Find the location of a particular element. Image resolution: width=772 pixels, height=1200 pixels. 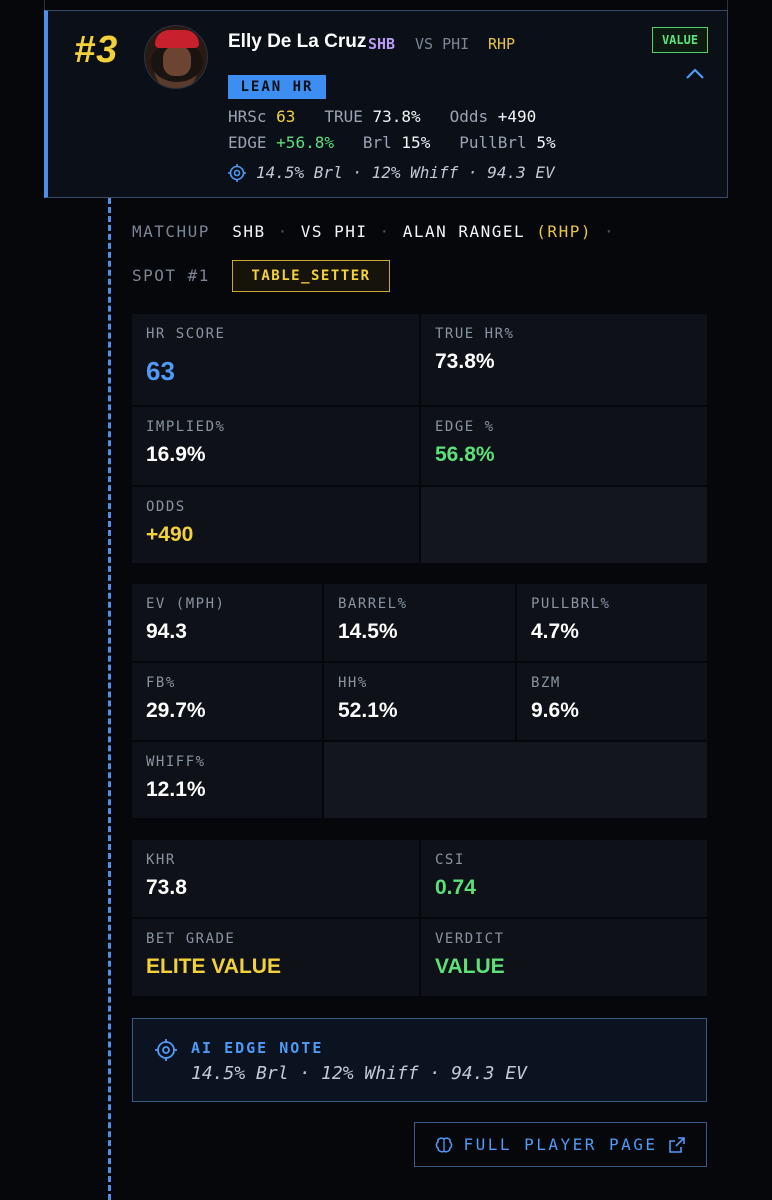

chevron-up-icon is located at coordinates (695, 73).